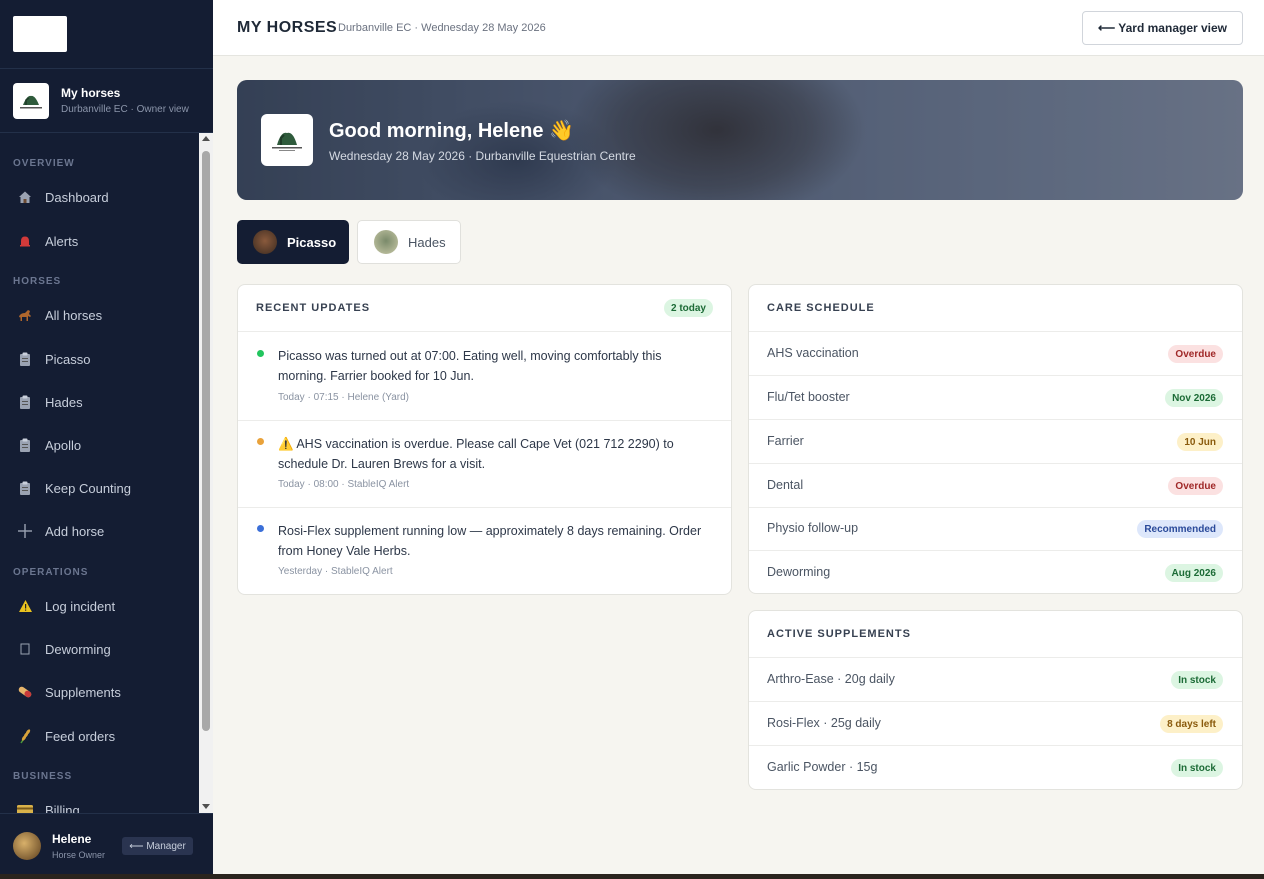 This screenshot has height=879, width=1264. Describe the element at coordinates (1191, 724) in the screenshot. I see `stock-badge: 8 days left` at that location.